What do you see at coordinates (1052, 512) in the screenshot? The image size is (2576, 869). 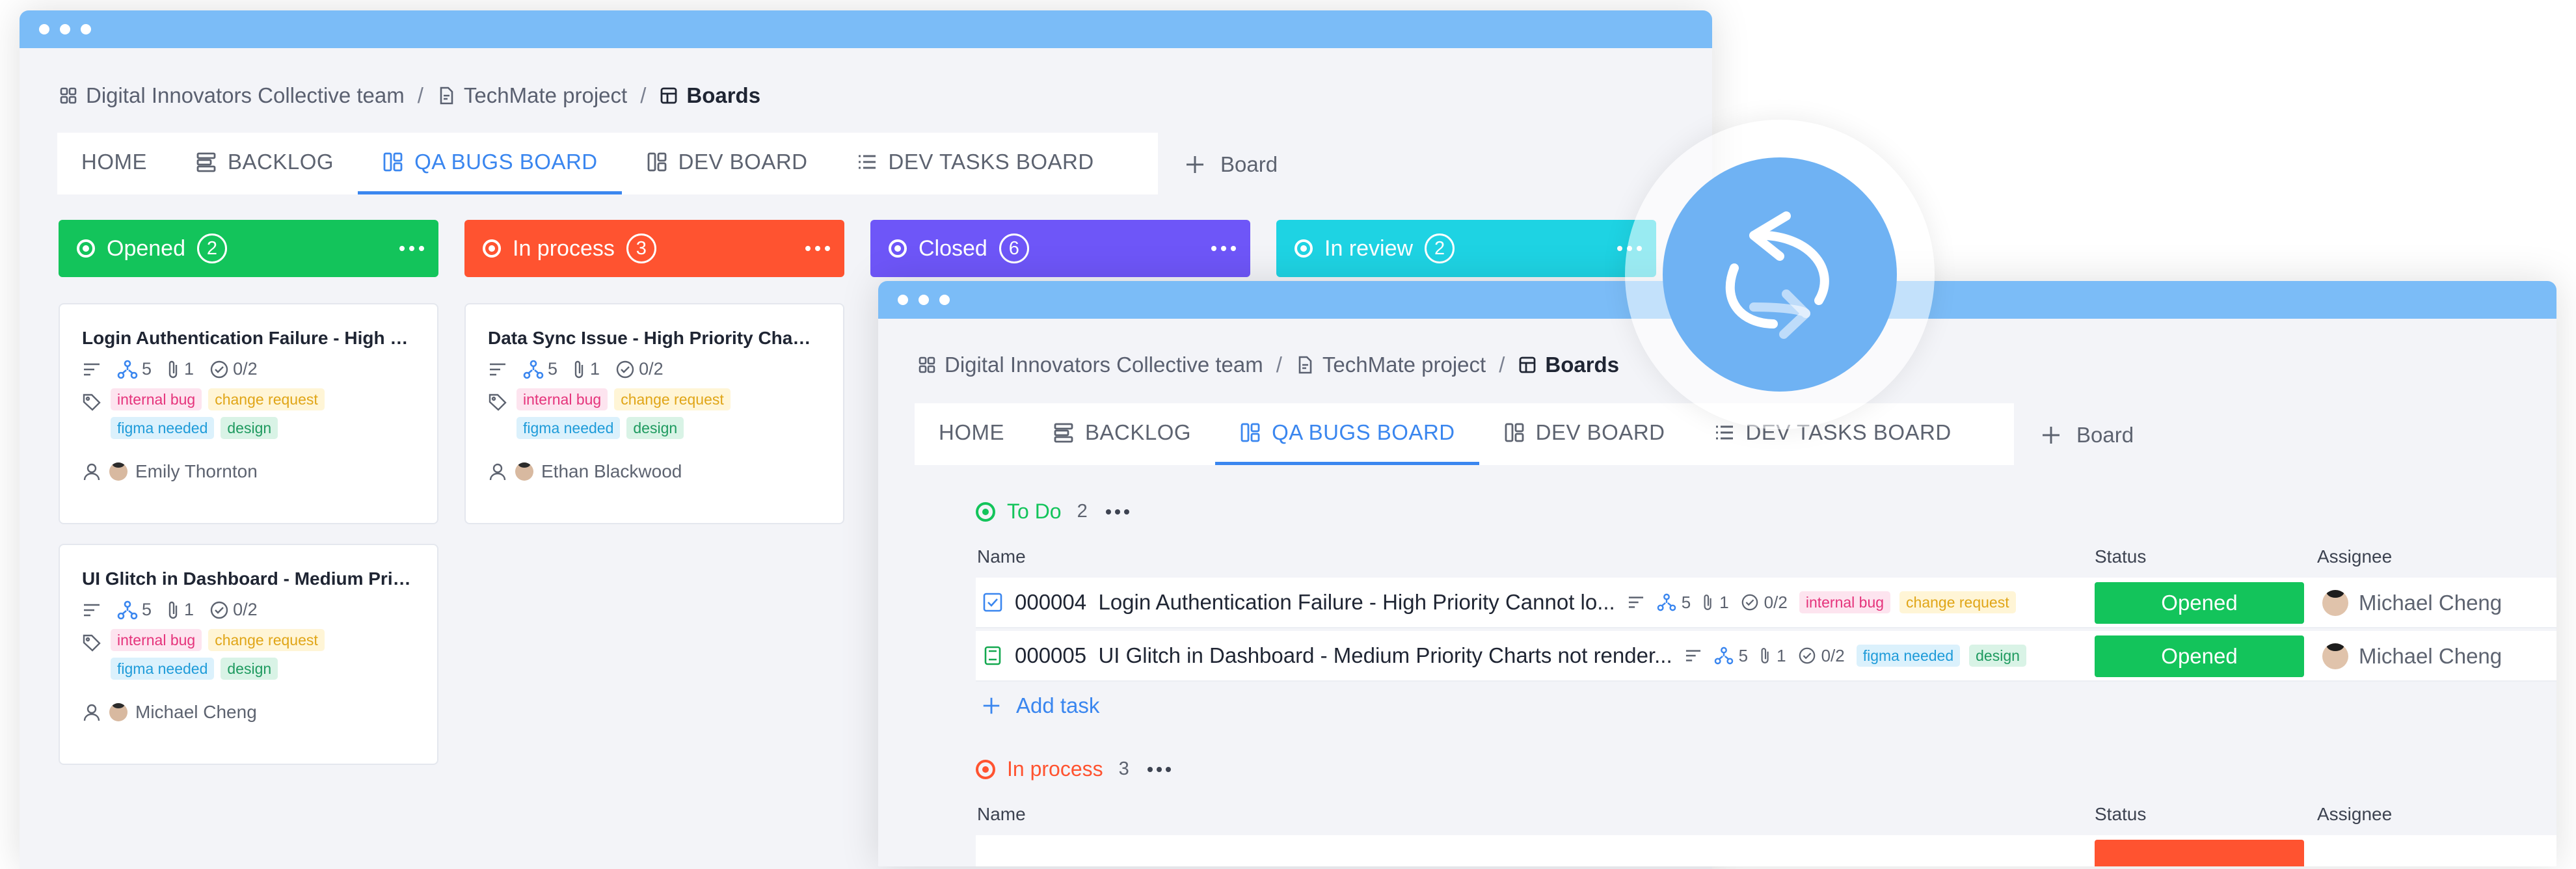 I see `group-header-todo: To Do 2` at bounding box center [1052, 512].